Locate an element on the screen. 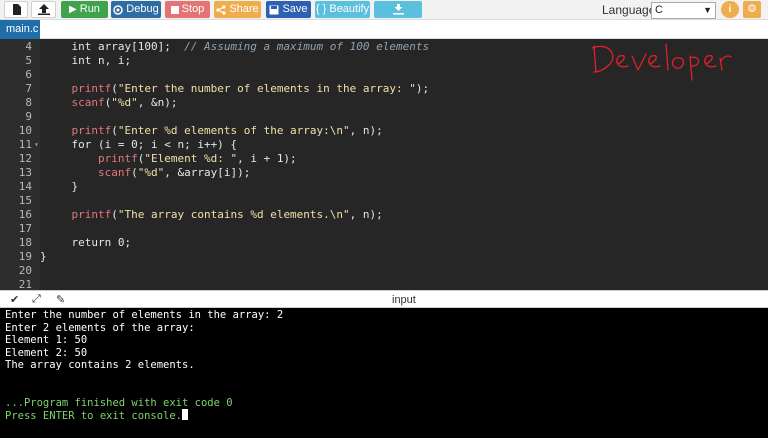  line-number: 6 is located at coordinates (28, 74).